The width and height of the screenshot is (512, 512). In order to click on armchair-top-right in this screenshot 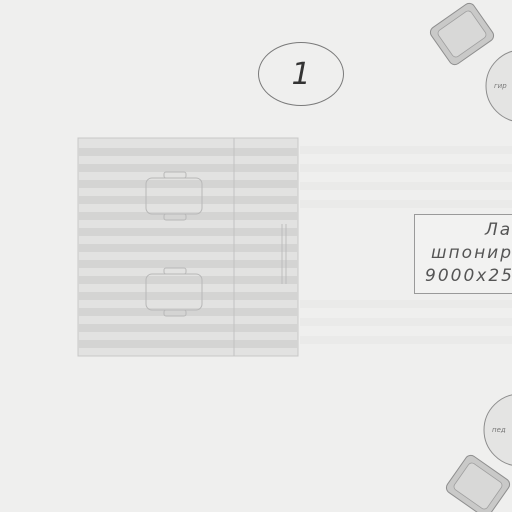, I will do `click(462, 34)`.